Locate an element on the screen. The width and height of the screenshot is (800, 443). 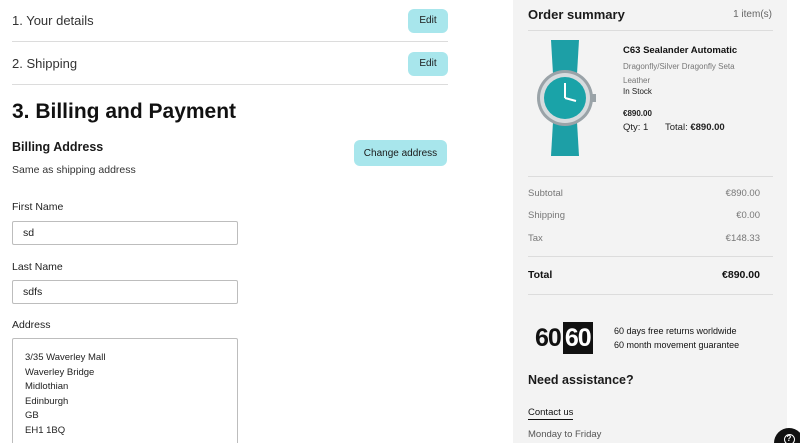
step-shipping: 2. Shipping Edit is located at coordinates (230, 64).